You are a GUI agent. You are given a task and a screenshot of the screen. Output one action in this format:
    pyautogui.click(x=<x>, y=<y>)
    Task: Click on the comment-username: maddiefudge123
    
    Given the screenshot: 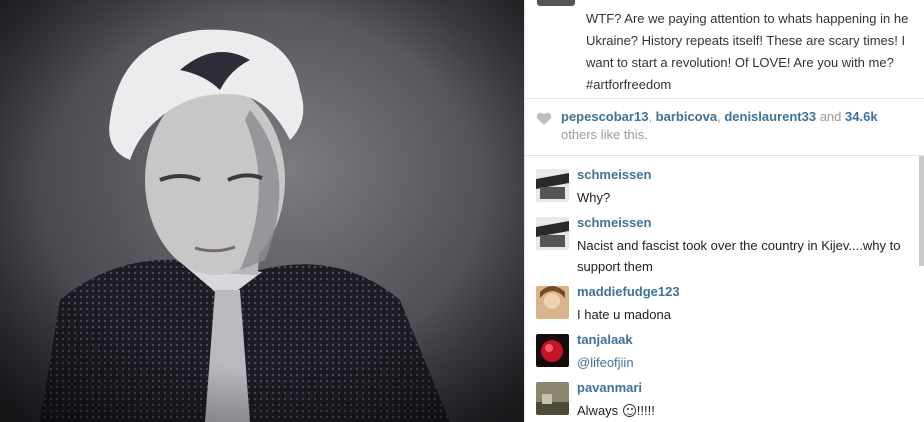 What is the action you would take?
    pyautogui.click(x=628, y=291)
    